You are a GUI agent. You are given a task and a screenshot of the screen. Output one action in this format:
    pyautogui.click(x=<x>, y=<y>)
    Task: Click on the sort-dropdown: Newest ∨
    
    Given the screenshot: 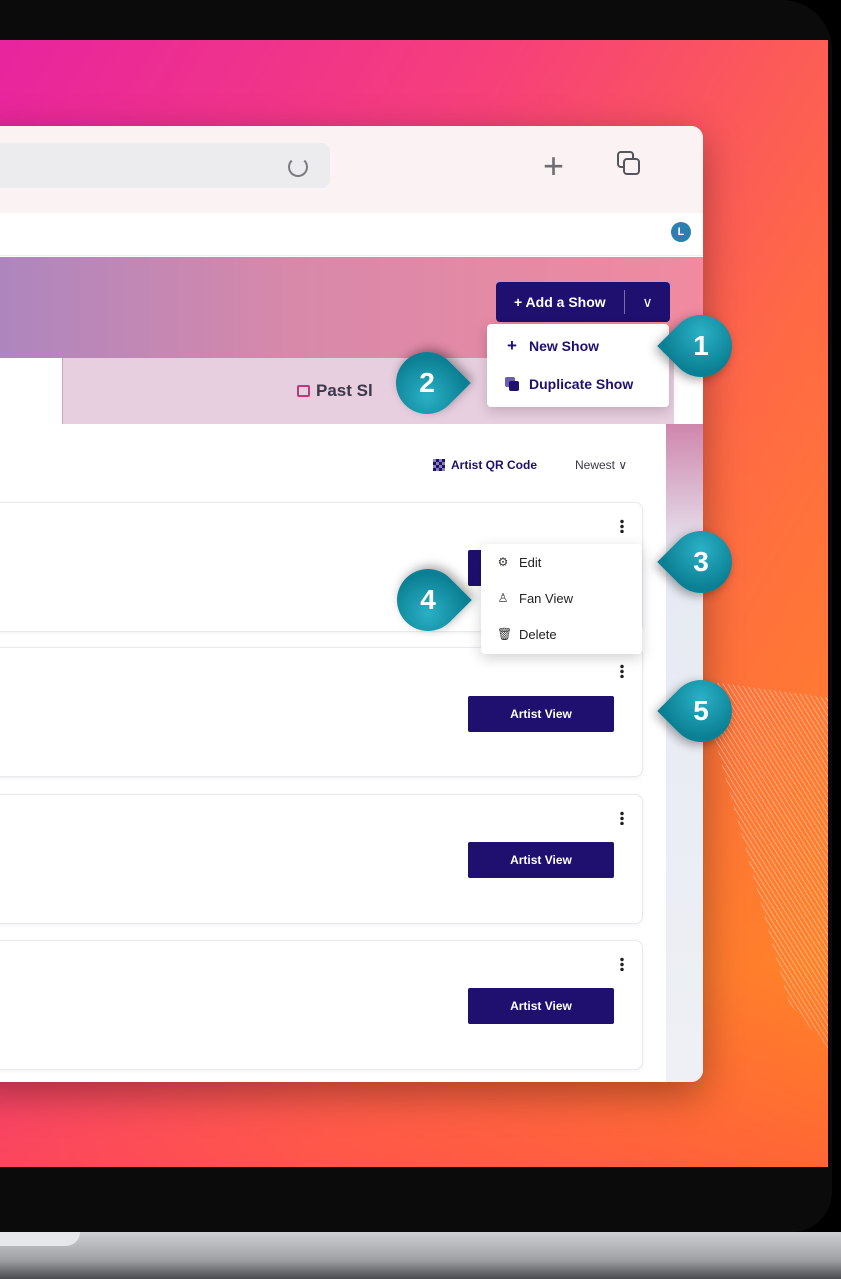 What is the action you would take?
    pyautogui.click(x=601, y=465)
    